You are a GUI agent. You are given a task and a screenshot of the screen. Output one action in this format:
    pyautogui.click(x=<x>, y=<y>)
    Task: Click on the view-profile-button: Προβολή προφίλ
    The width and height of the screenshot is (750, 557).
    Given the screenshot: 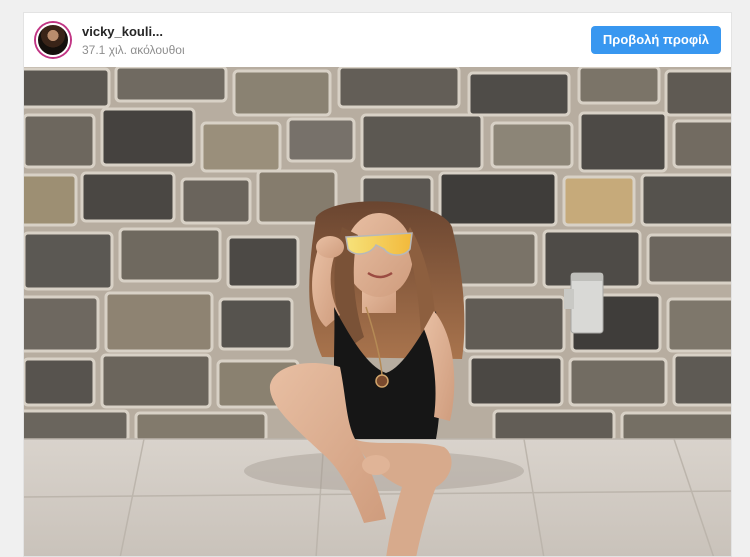 What is the action you would take?
    pyautogui.click(x=655, y=40)
    